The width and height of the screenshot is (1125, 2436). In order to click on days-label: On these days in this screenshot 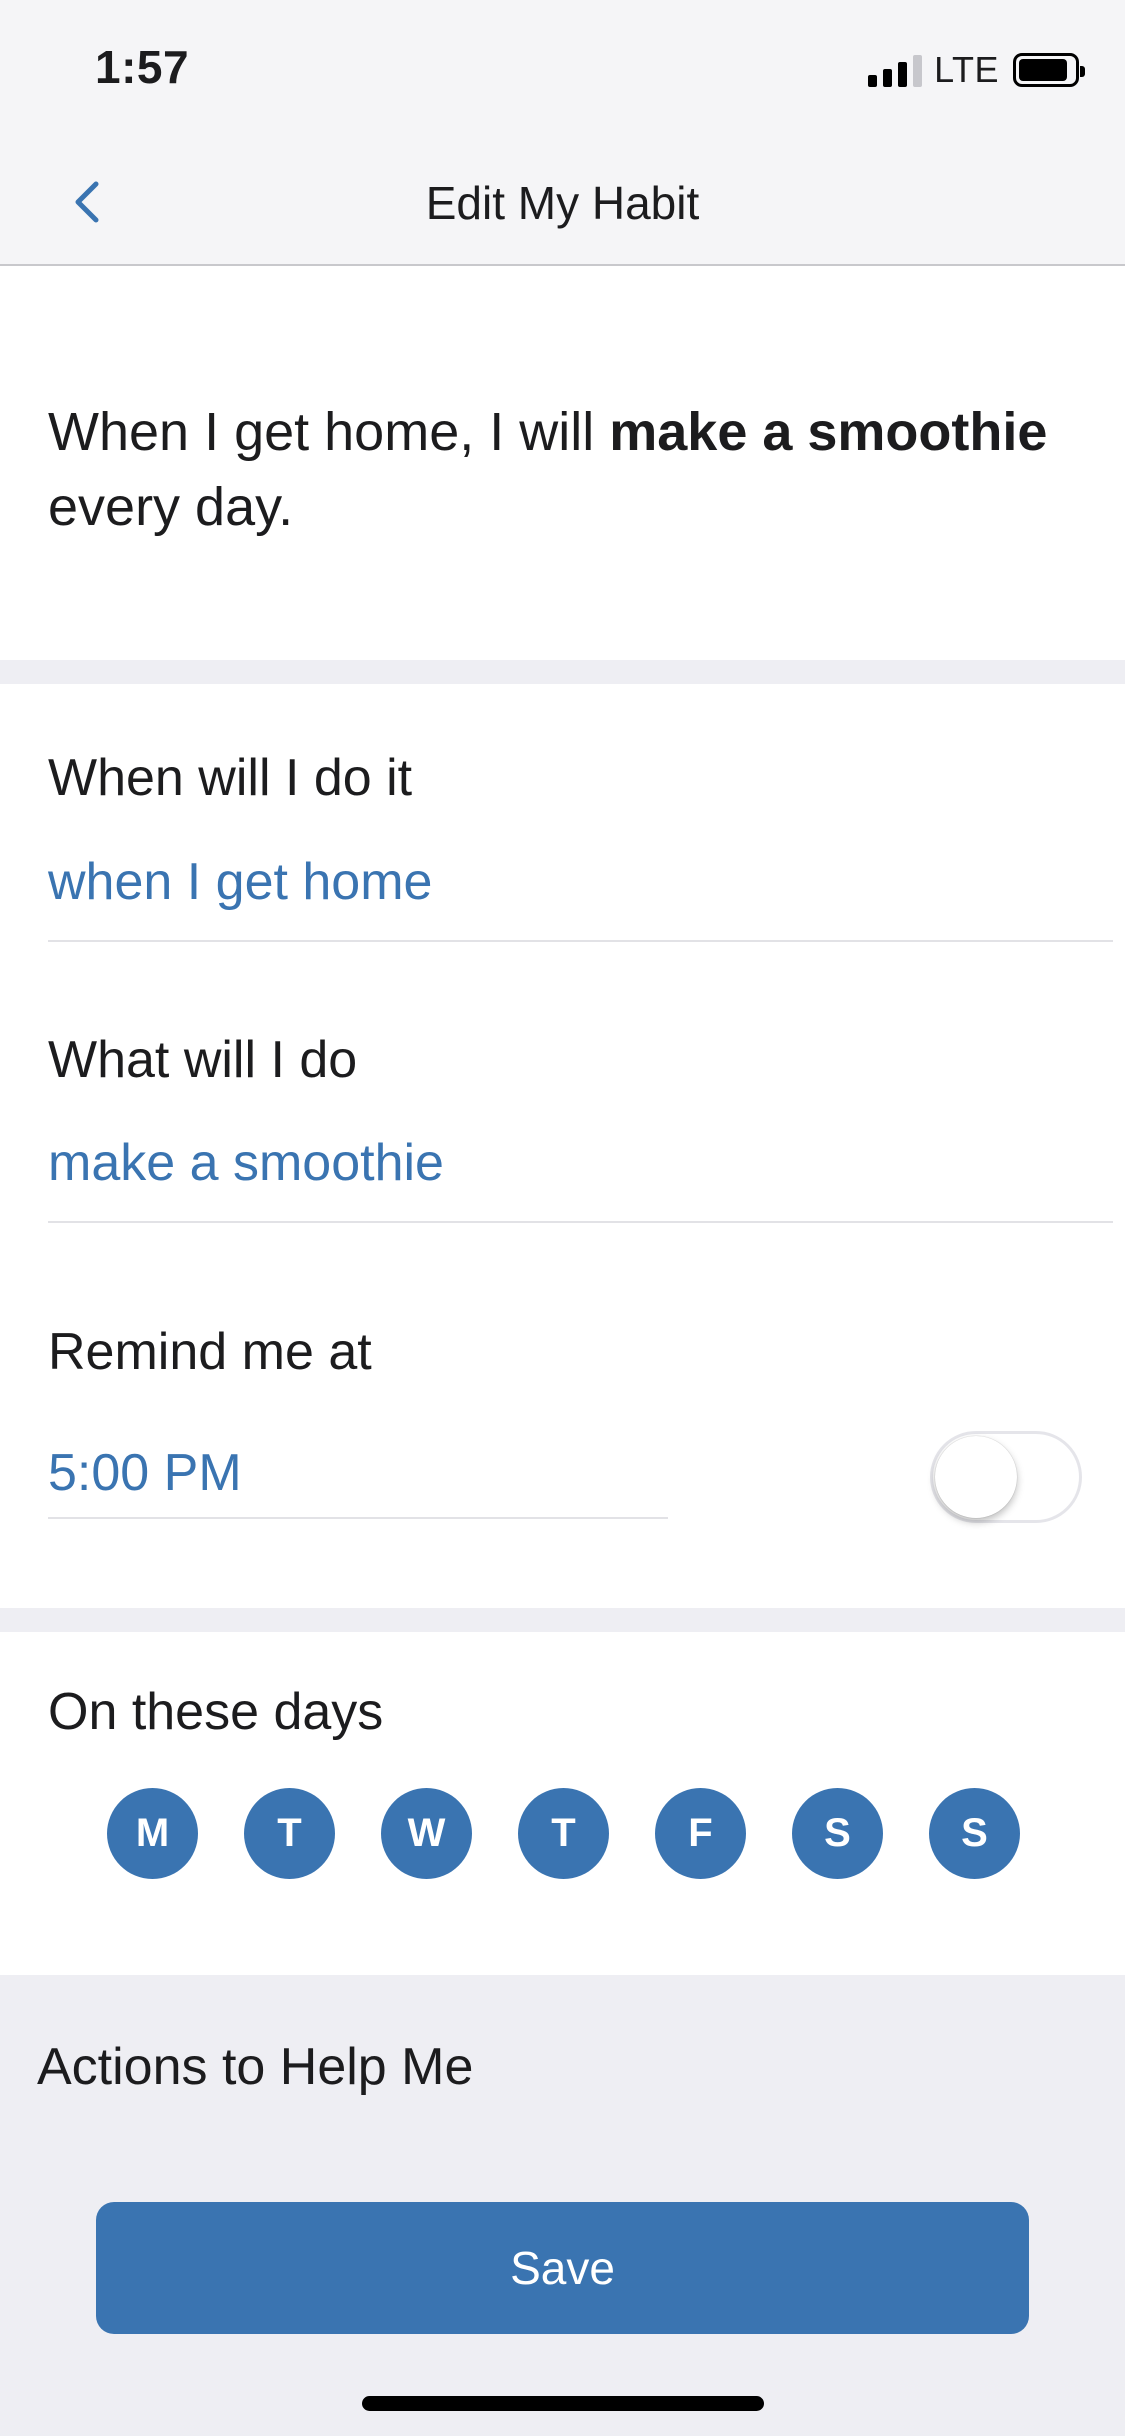, I will do `click(216, 1712)`.